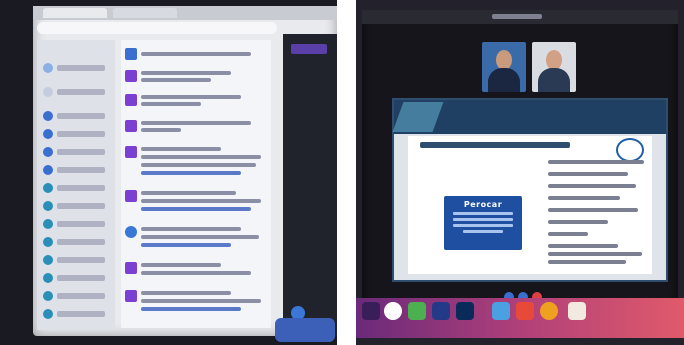  What do you see at coordinates (310, 185) in the screenshot?
I see `dark-panel` at bounding box center [310, 185].